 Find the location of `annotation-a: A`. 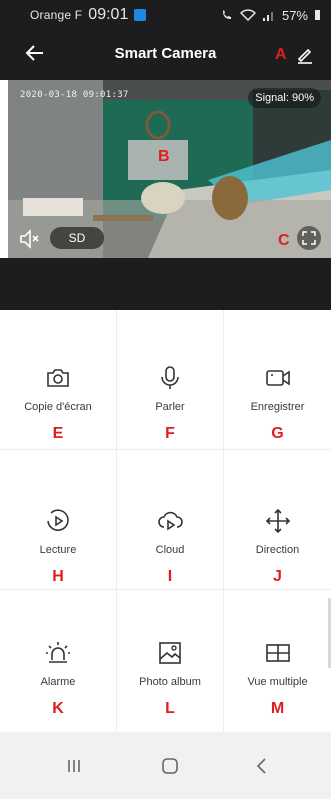

annotation-a: A is located at coordinates (281, 54).